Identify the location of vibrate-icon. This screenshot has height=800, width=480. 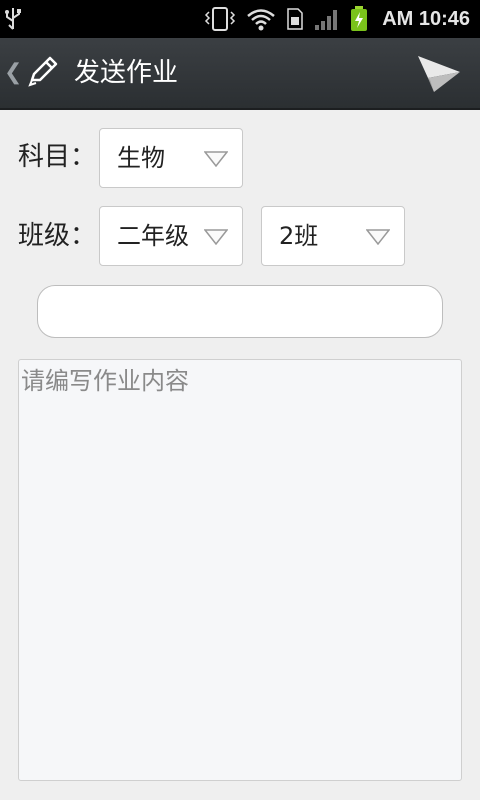
(220, 19).